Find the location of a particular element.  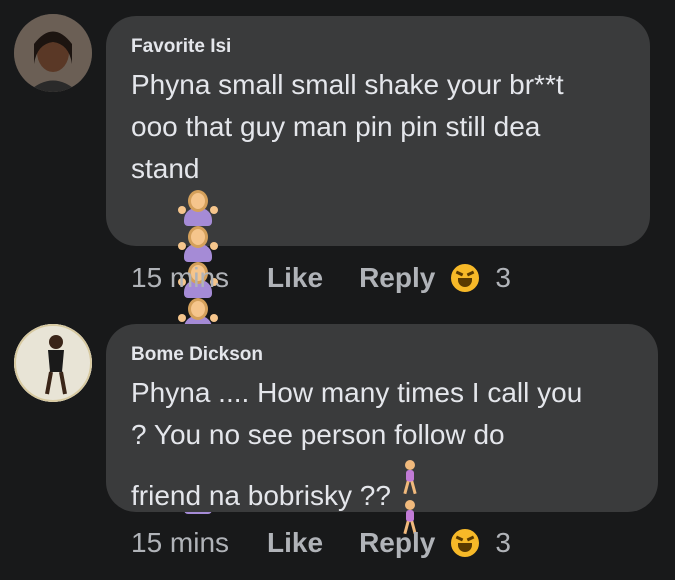

comment-line: ? You no see person follow do is located at coordinates (318, 434).